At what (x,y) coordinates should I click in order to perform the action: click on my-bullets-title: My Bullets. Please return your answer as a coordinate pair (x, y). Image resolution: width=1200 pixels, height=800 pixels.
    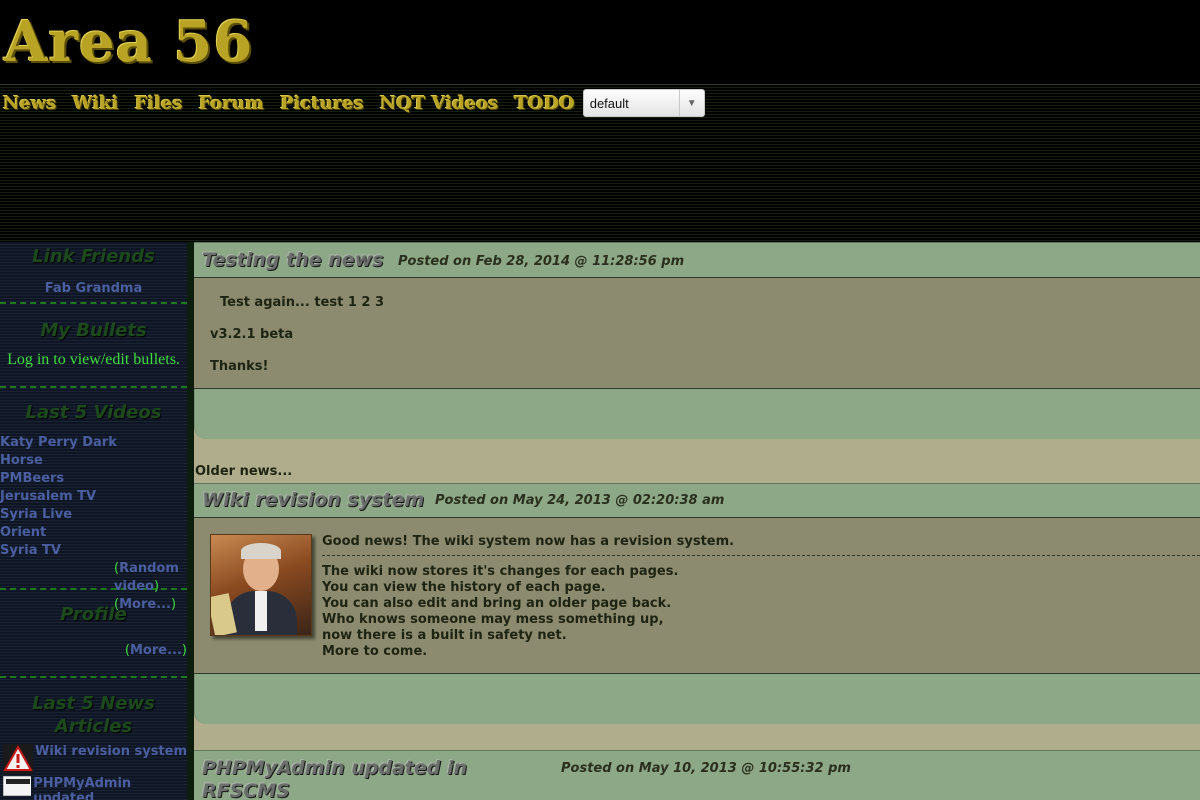
    Looking at the image, I should click on (93, 330).